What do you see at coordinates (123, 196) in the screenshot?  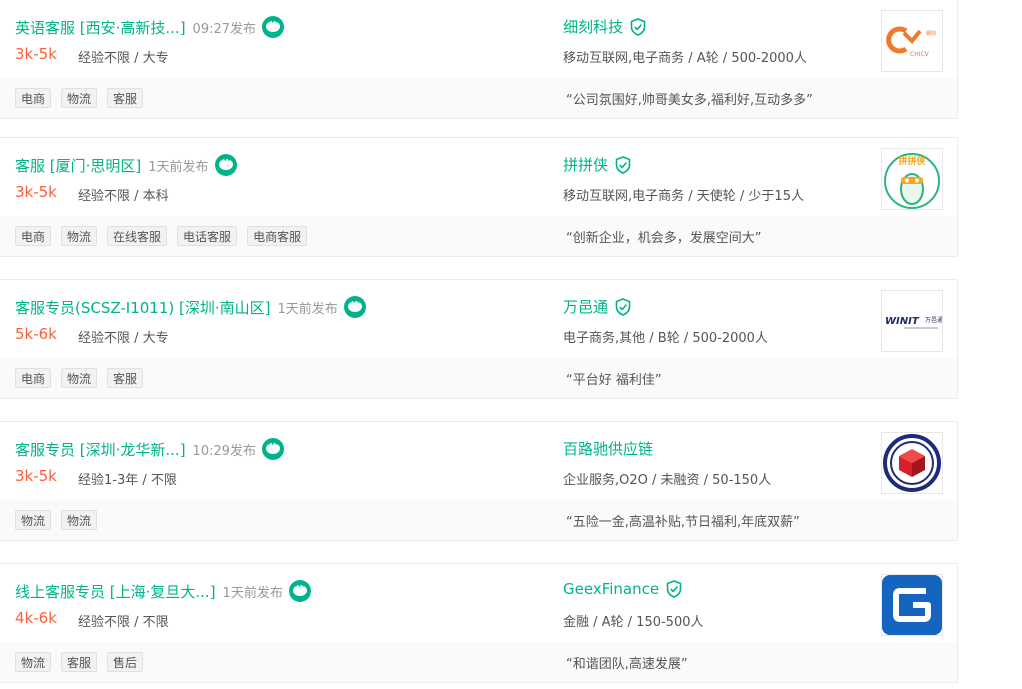 I see `job-requirements: 经验不限 / 本科` at bounding box center [123, 196].